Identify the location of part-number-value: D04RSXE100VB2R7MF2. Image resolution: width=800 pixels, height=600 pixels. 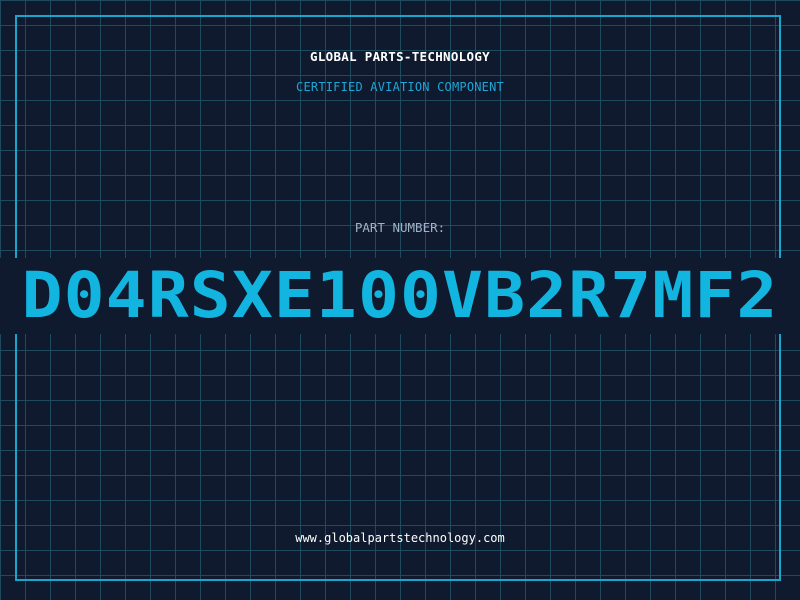
(400, 295).